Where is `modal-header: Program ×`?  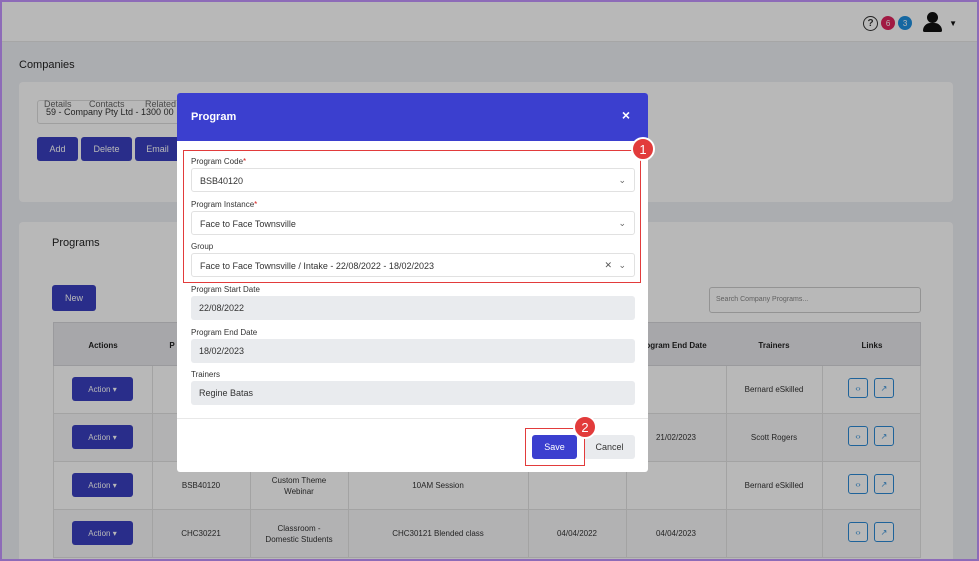 modal-header: Program × is located at coordinates (412, 117).